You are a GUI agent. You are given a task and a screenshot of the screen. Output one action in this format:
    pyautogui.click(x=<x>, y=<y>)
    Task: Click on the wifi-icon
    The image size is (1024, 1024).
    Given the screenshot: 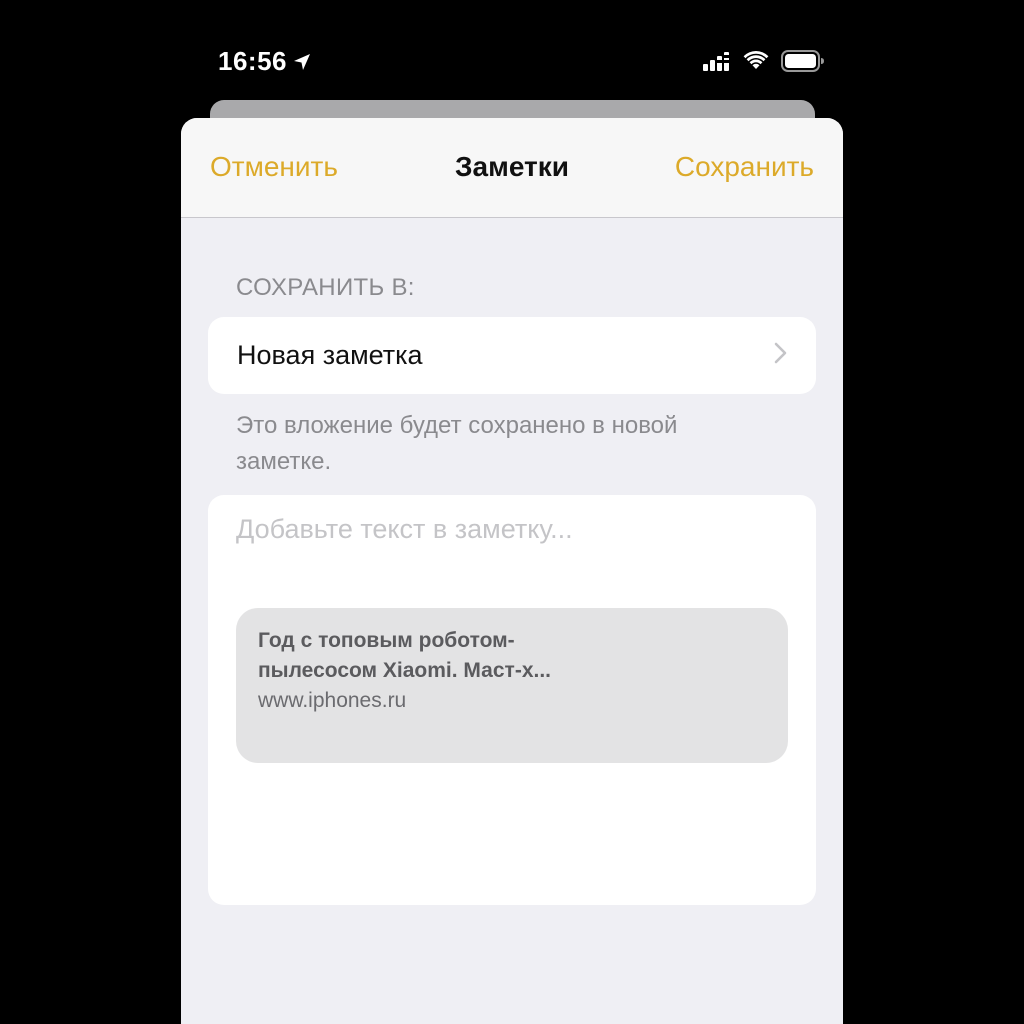 What is the action you would take?
    pyautogui.click(x=756, y=61)
    